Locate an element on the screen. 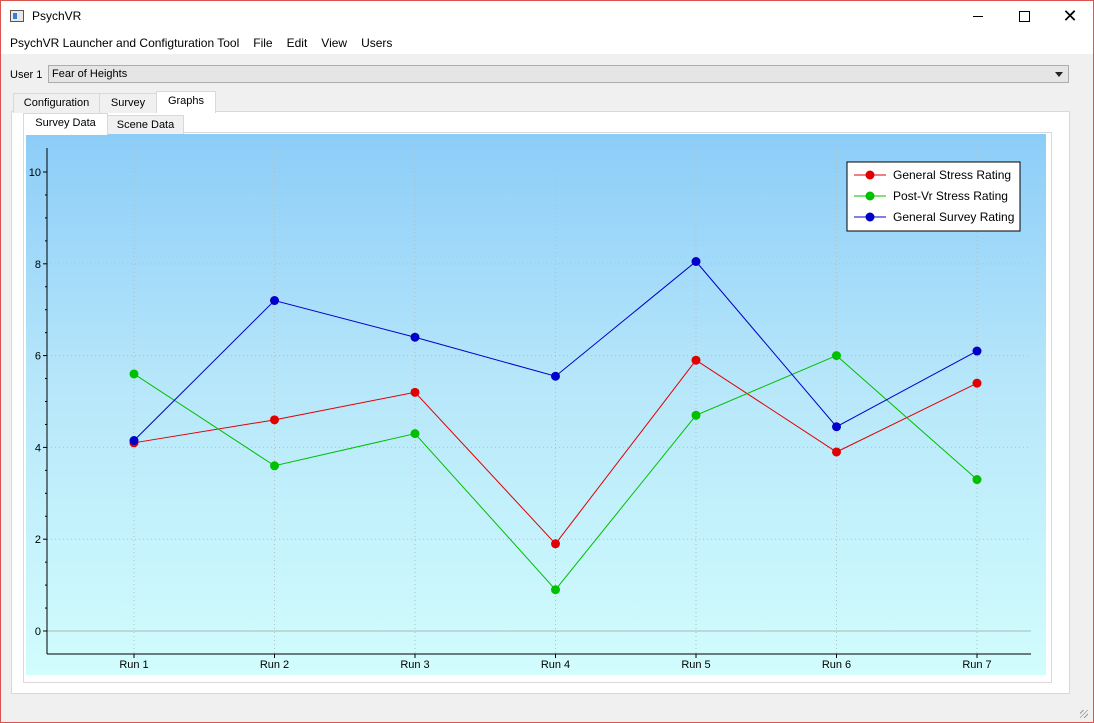  y-tick-label: 6 is located at coordinates (38, 357).